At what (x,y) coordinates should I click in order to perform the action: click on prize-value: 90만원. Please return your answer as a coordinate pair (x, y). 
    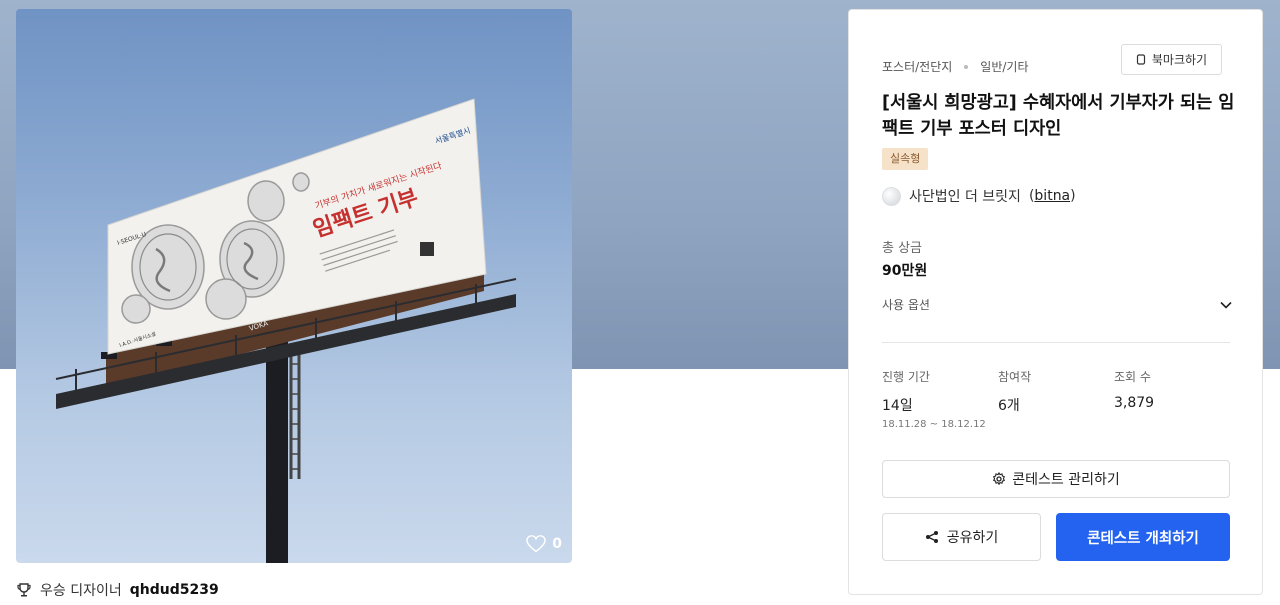
    Looking at the image, I should click on (905, 271).